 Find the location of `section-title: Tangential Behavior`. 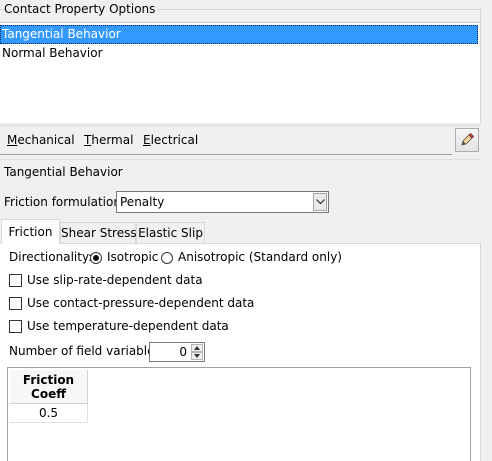

section-title: Tangential Behavior is located at coordinates (63, 172).